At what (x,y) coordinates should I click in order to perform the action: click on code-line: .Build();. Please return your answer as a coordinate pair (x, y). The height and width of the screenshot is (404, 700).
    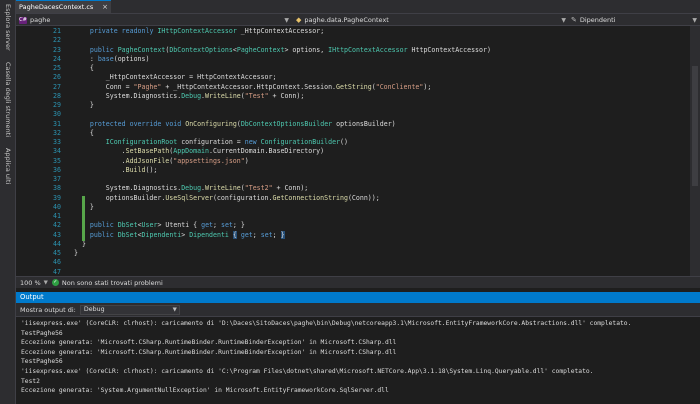
    Looking at the image, I should click on (116, 170).